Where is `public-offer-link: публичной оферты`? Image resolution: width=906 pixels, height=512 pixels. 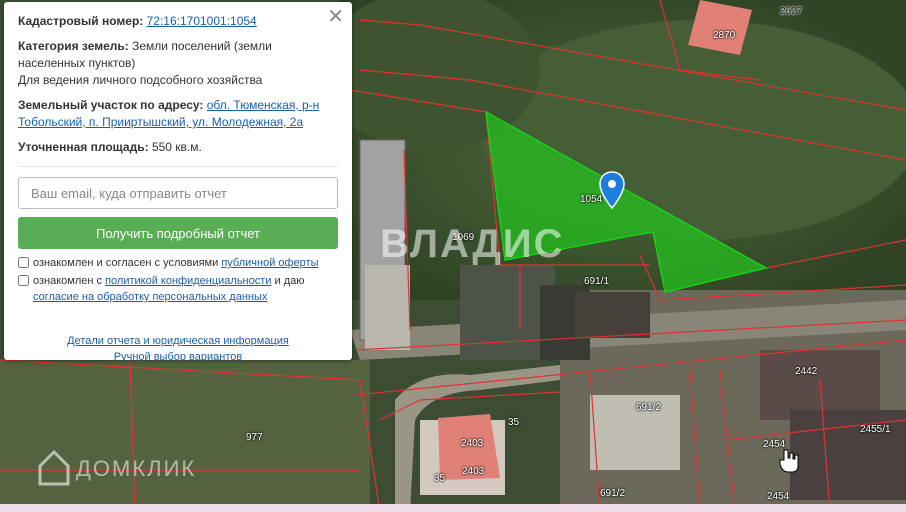 public-offer-link: публичной оферты is located at coordinates (269, 263).